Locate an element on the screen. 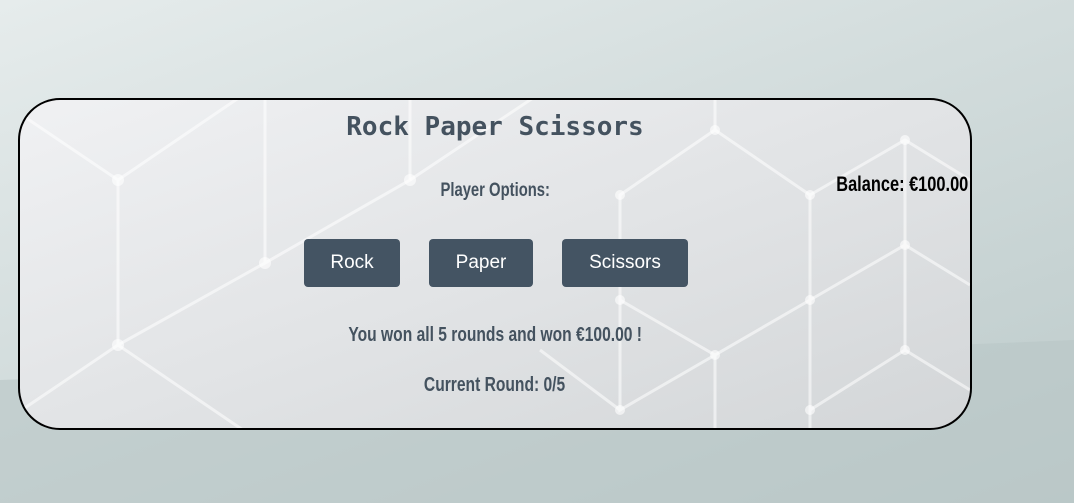 This screenshot has width=1074, height=503. scissors-button: Scissors is located at coordinates (625, 263).